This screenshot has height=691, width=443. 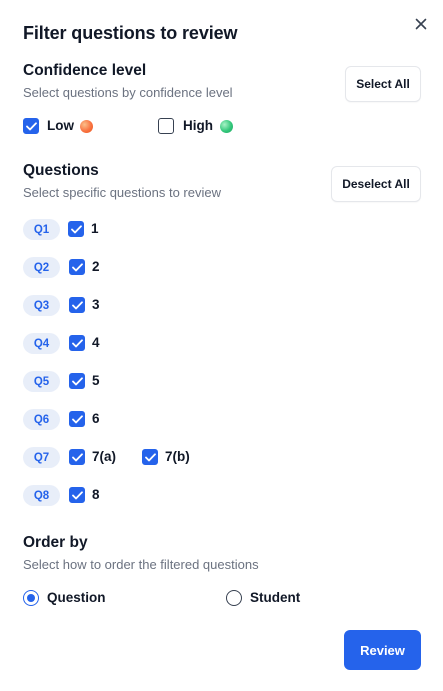 I want to click on order-by-student-radio, so click(x=234, y=598).